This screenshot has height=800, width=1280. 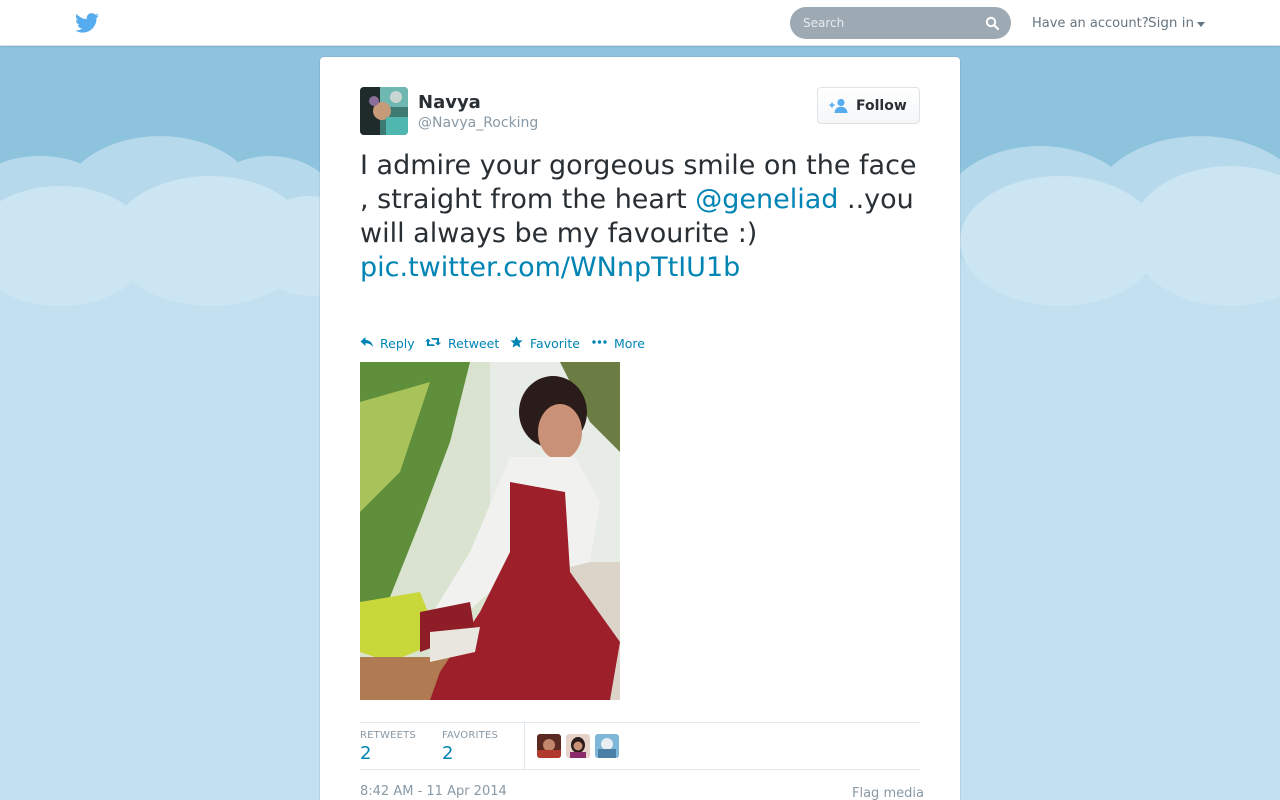 I want to click on add-user-icon, so click(x=838, y=105).